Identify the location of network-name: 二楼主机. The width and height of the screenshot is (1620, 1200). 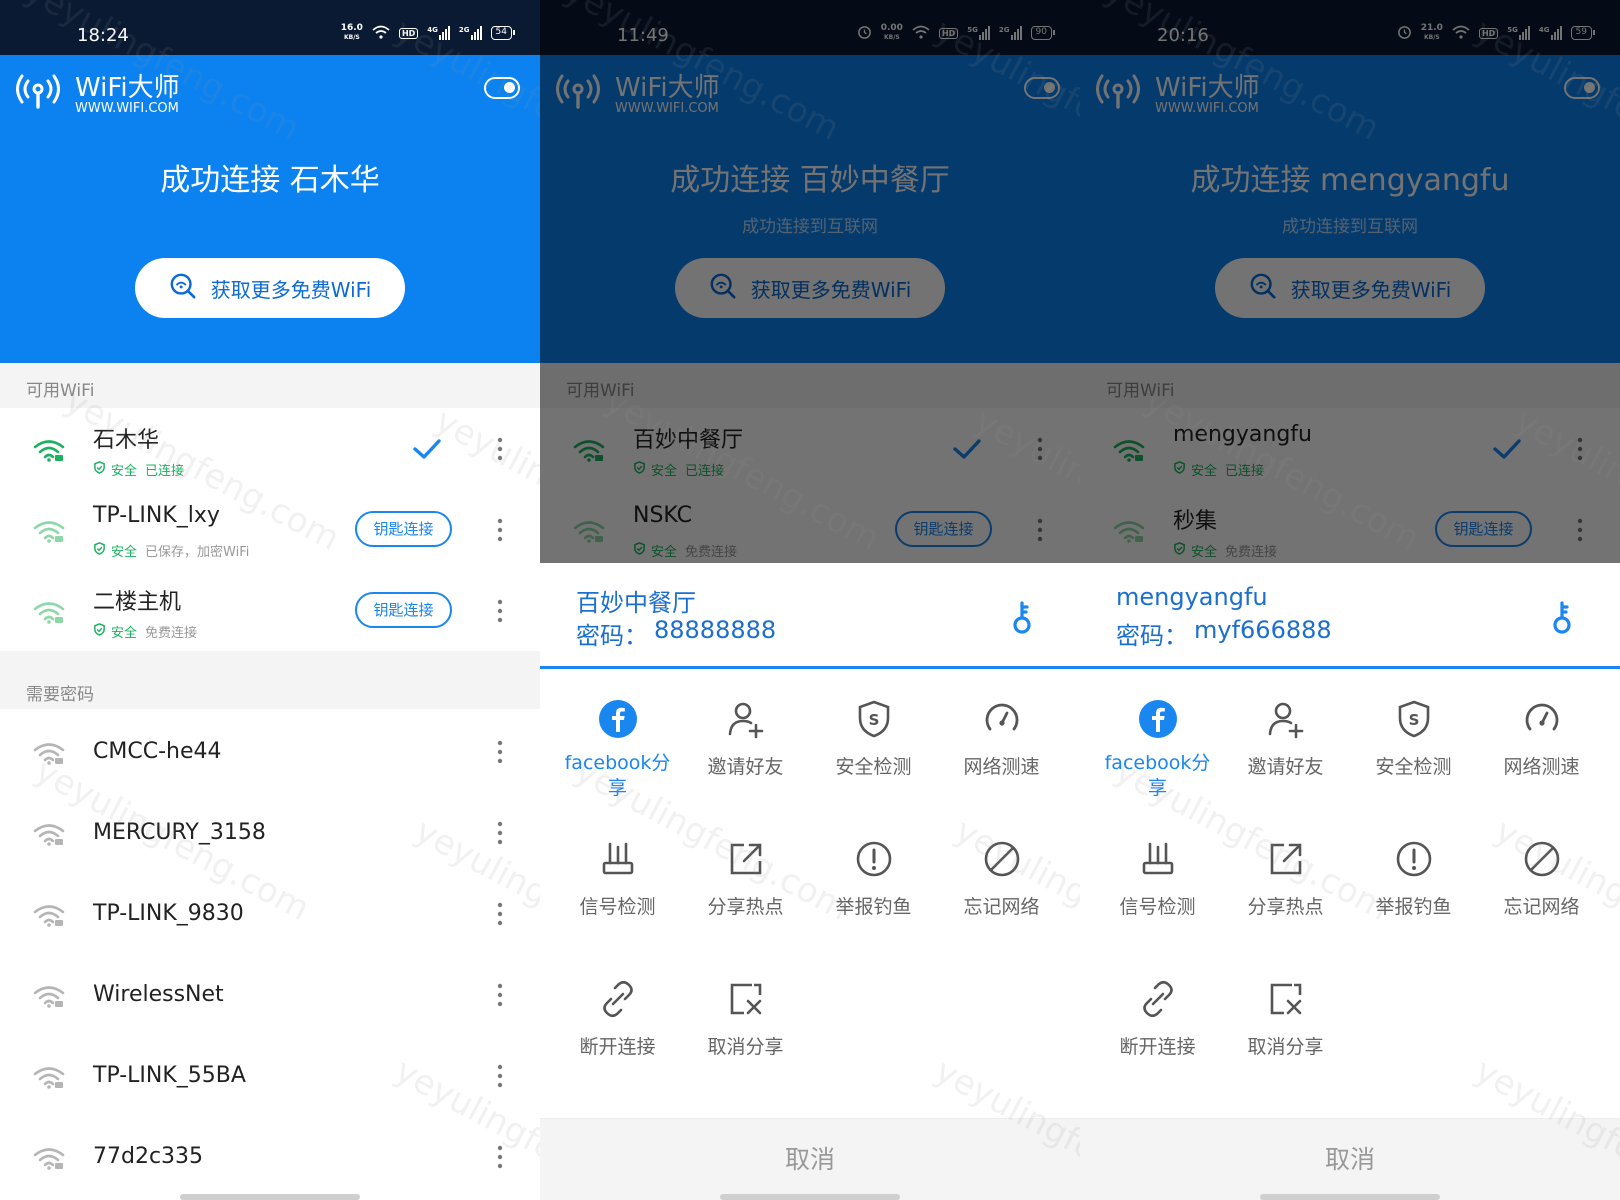
(137, 602).